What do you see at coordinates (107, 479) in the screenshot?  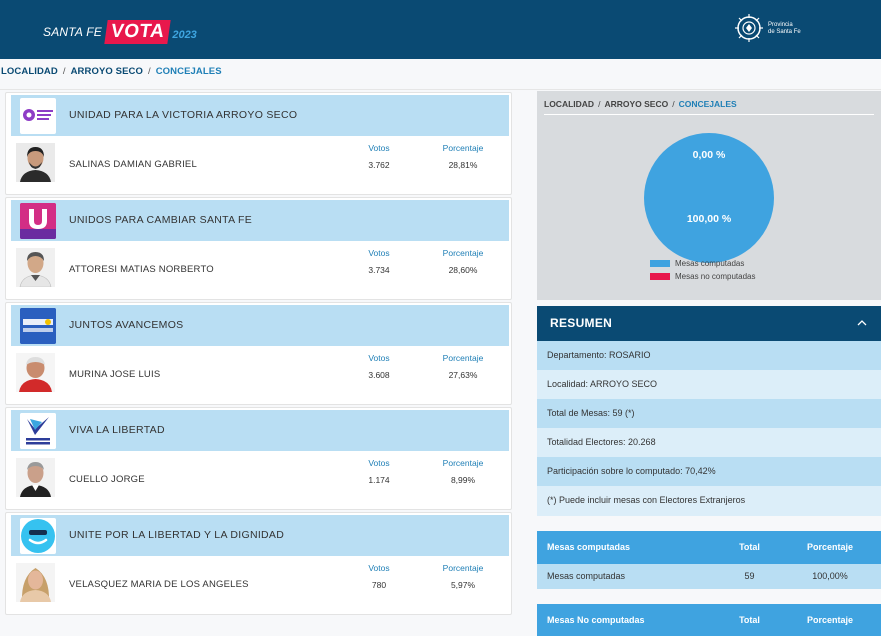 I see `candidate-name: CUELLO JORGE` at bounding box center [107, 479].